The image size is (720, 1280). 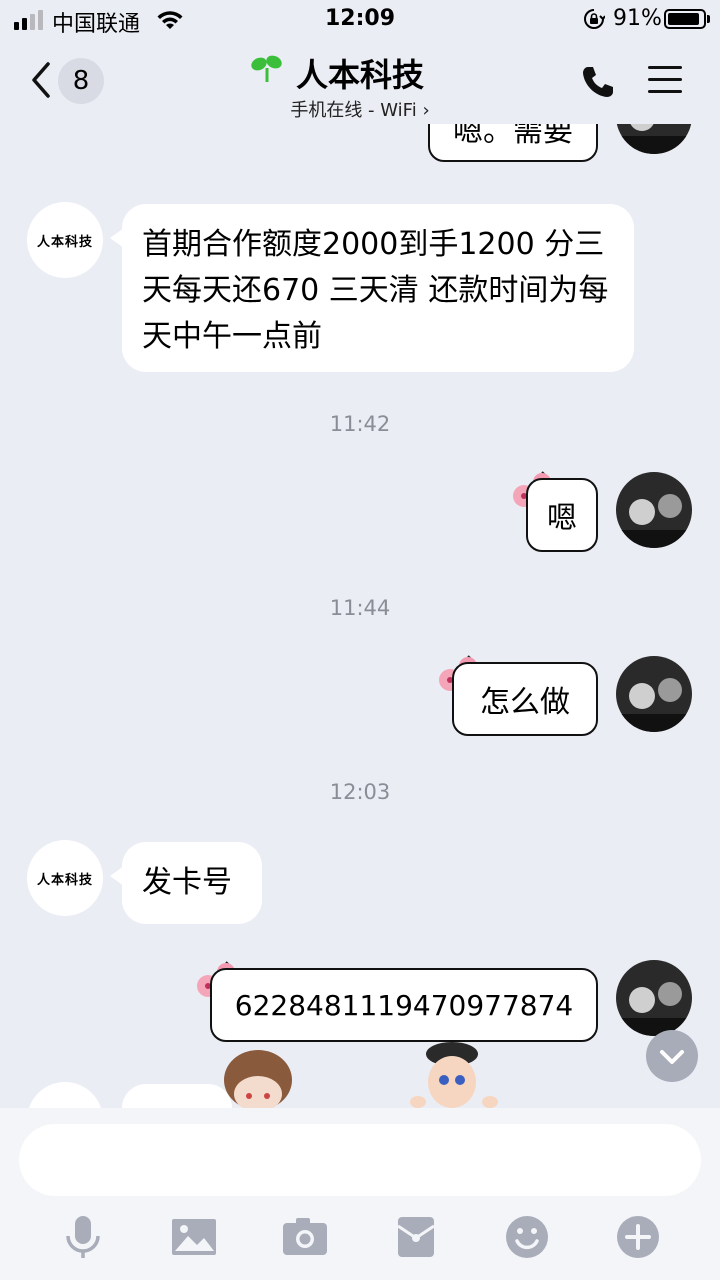 I want to click on message-input, so click(x=360, y=1160).